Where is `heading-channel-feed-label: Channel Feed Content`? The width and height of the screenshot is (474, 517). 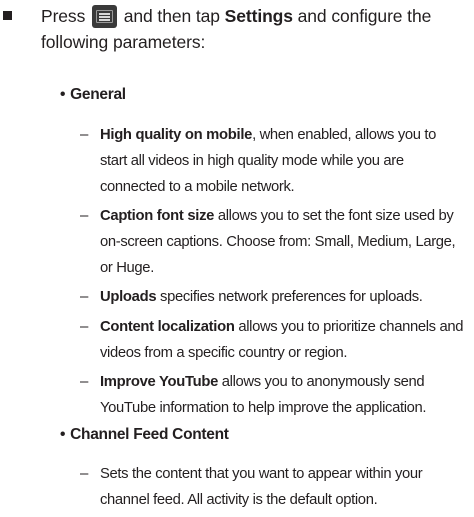 heading-channel-feed-label: Channel Feed Content is located at coordinates (149, 434).